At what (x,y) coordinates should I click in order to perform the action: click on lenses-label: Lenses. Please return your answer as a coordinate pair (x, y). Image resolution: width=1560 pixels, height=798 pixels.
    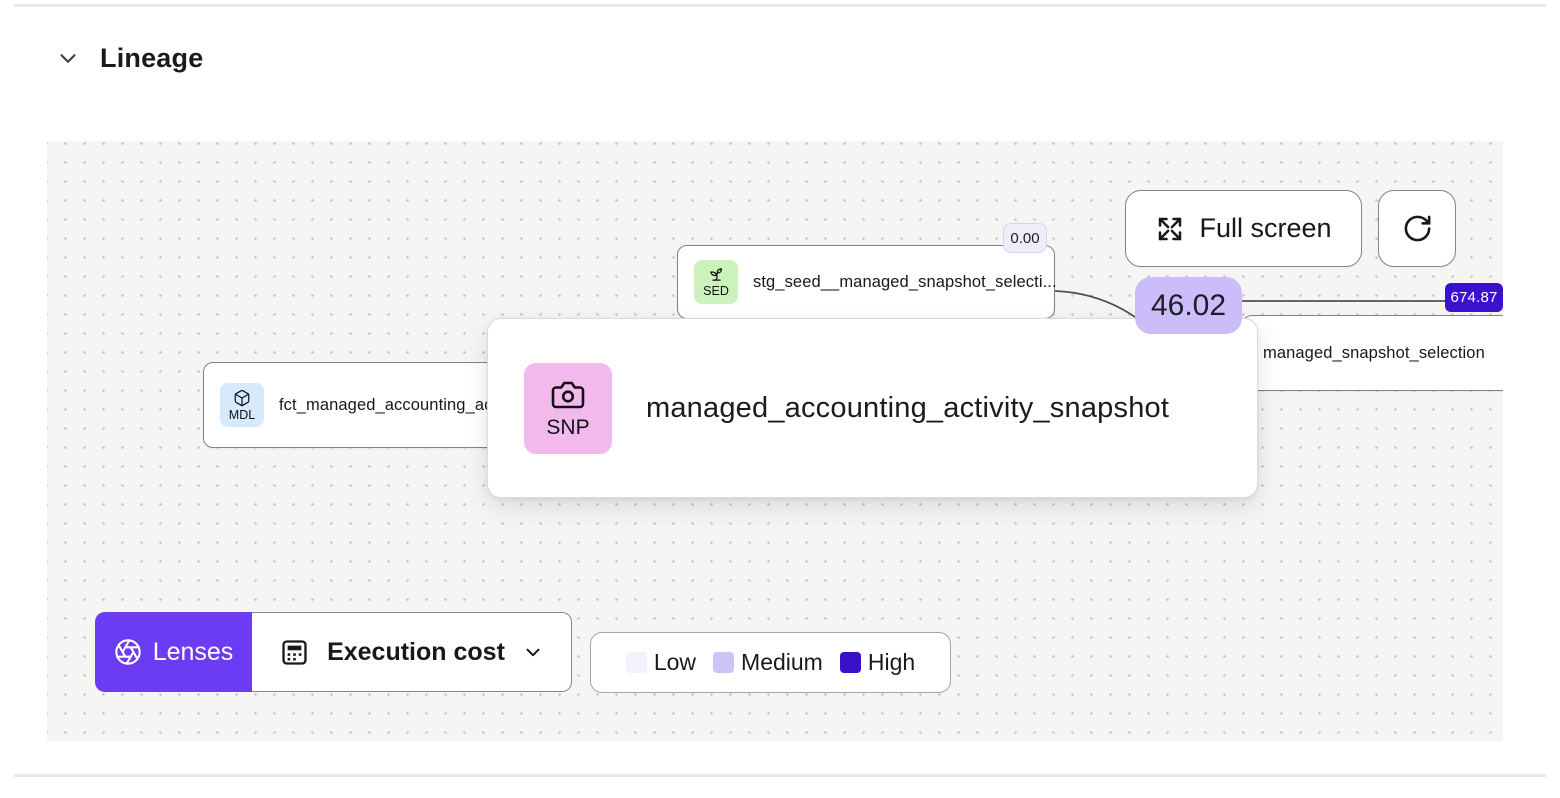
    Looking at the image, I should click on (193, 651).